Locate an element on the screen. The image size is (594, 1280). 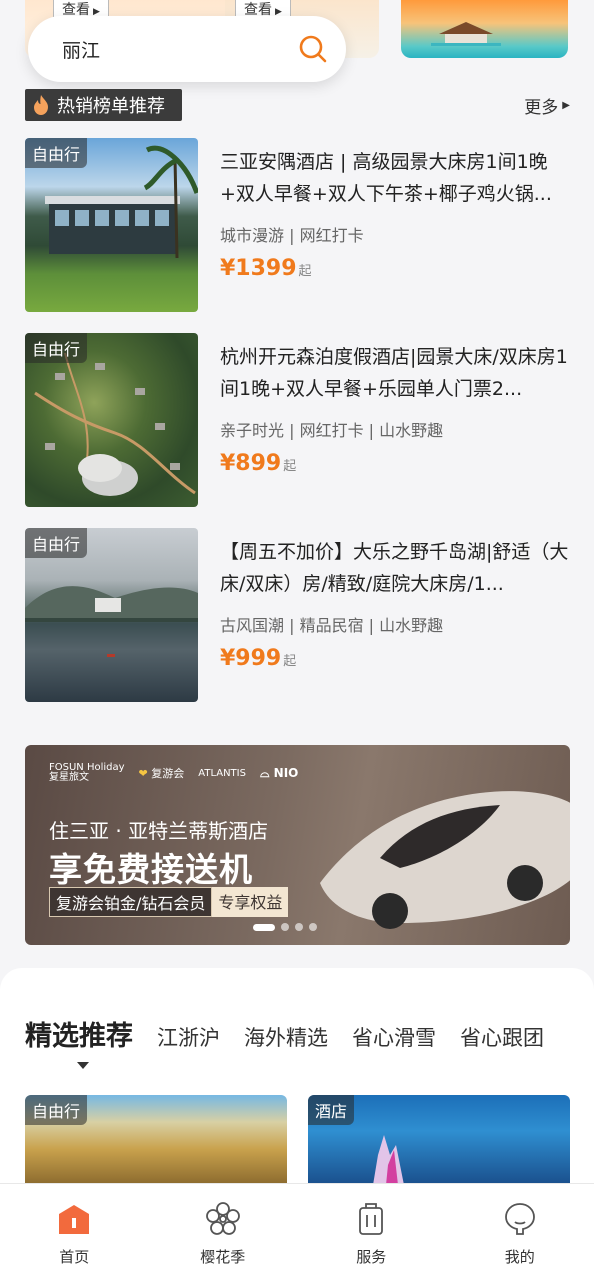
tab-group-tour: 省心跟团 is located at coordinates (502, 1037).